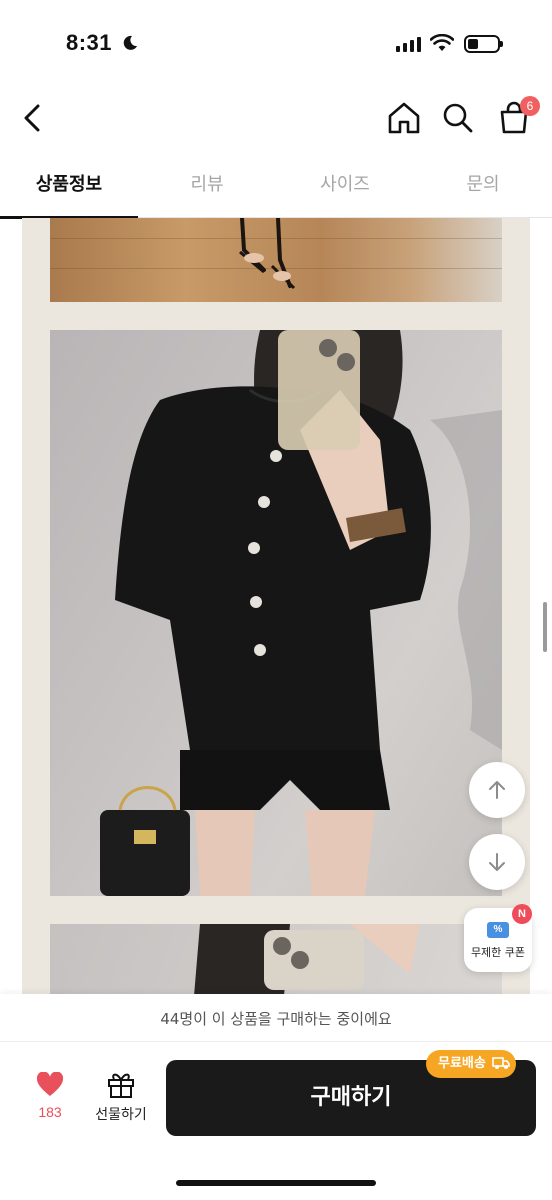 Image resolution: width=552 pixels, height=1200 pixels. I want to click on like-count: 183, so click(50, 1112).